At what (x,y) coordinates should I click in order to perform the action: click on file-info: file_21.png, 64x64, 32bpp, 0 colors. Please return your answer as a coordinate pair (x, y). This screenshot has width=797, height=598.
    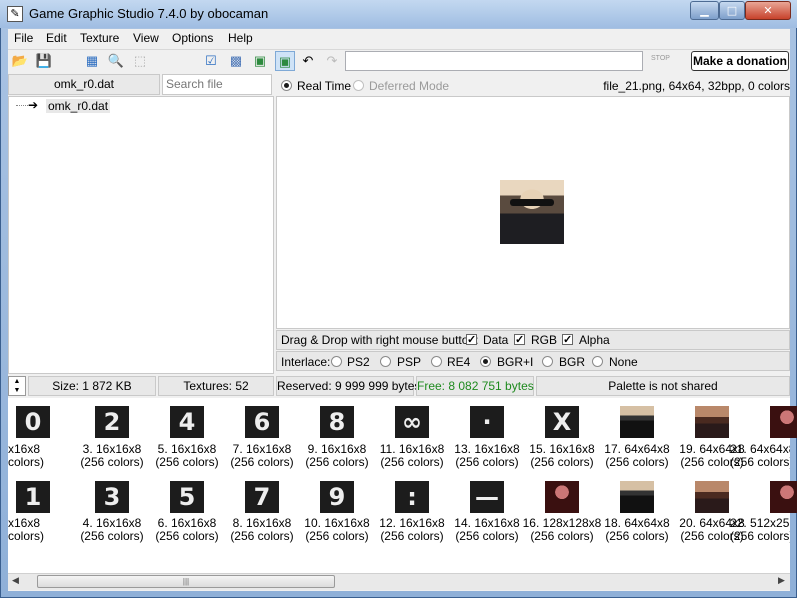
    Looking at the image, I should click on (696, 86).